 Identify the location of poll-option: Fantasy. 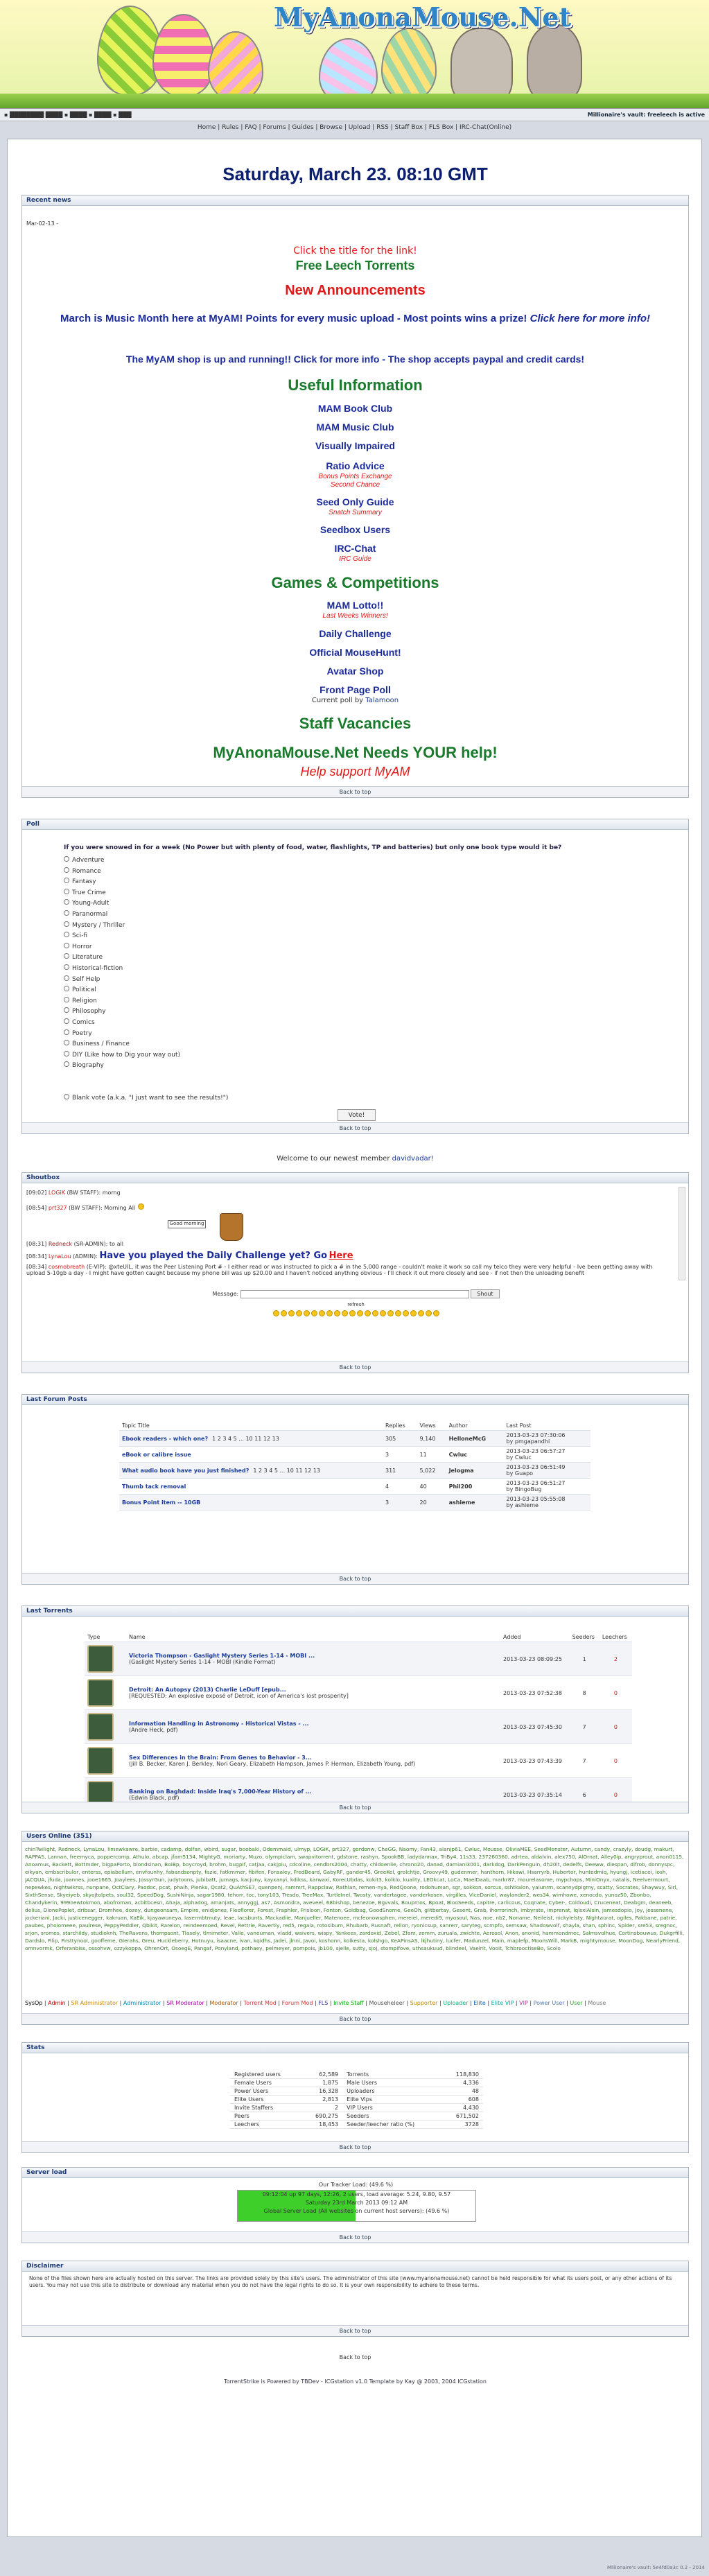
(122, 883).